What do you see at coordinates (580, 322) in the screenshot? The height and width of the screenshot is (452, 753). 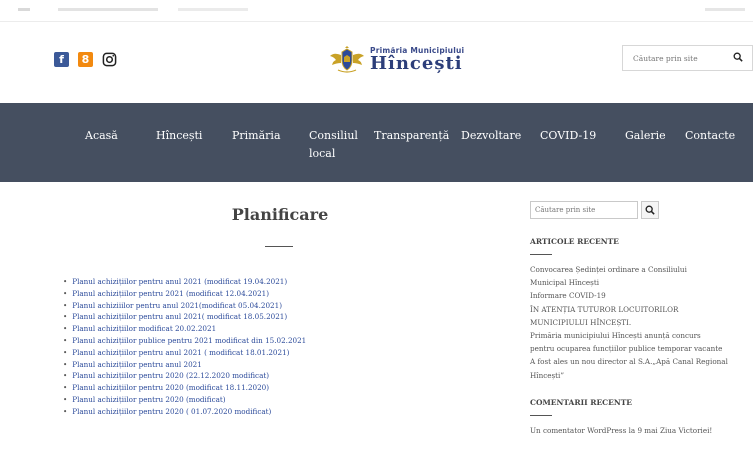 I see `article-link: MUNICIPIULUI HÎNCEȘTI.` at bounding box center [580, 322].